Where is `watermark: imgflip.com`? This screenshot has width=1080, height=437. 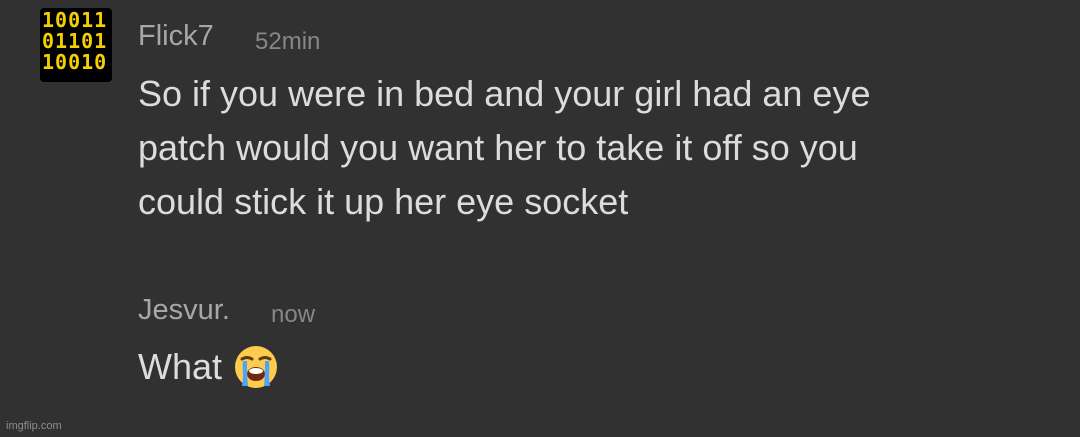 watermark: imgflip.com is located at coordinates (34, 426).